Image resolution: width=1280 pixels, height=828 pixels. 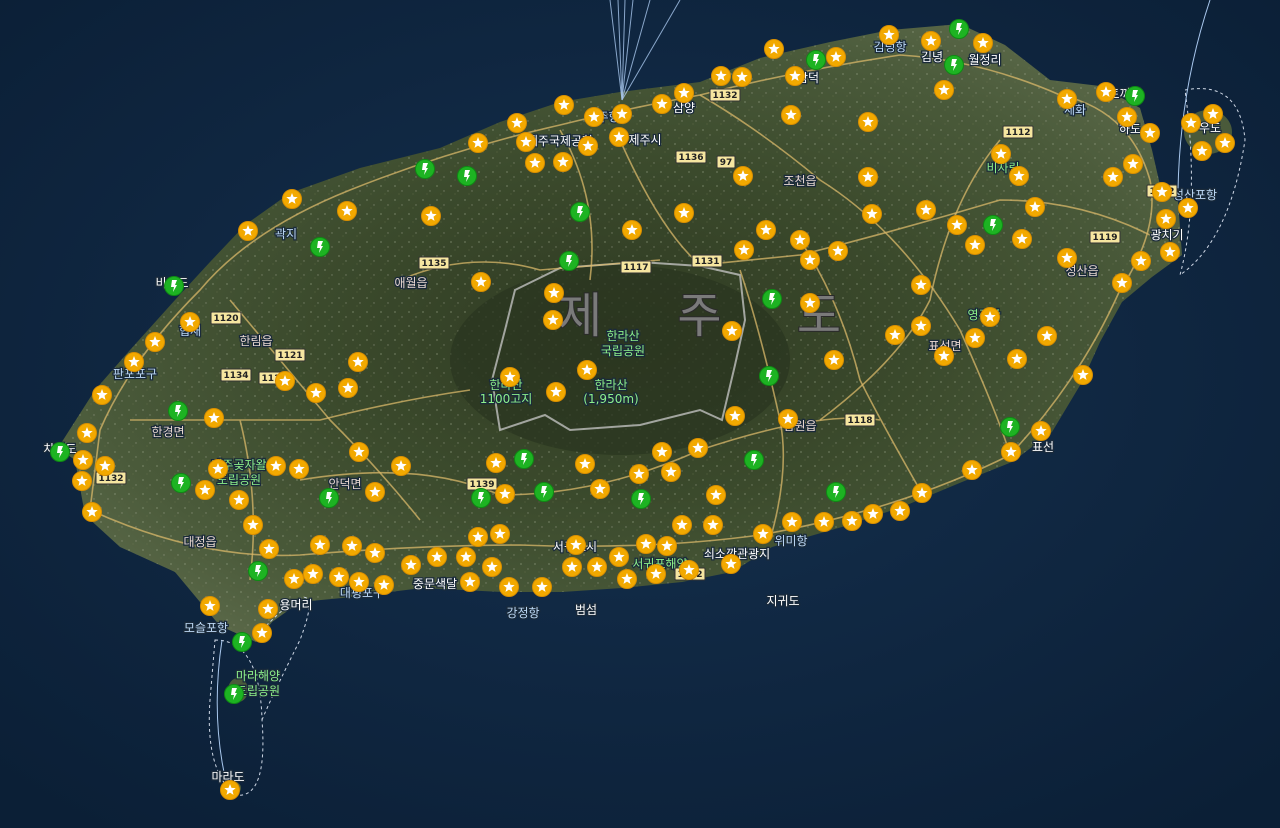 I want to click on place-label: 범섬, so click(x=586, y=610).